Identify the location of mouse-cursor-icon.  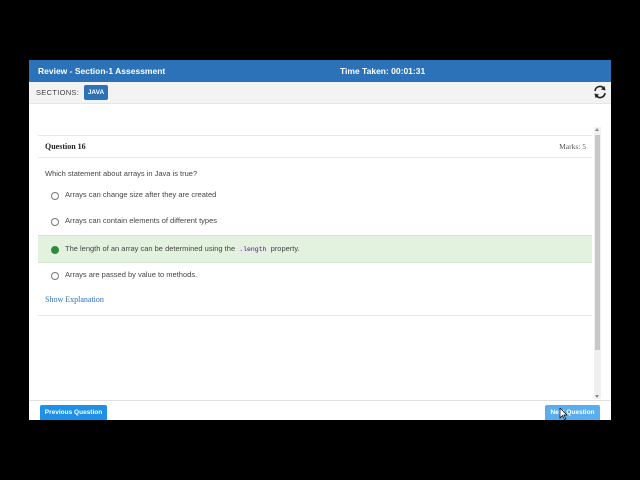
(563, 414).